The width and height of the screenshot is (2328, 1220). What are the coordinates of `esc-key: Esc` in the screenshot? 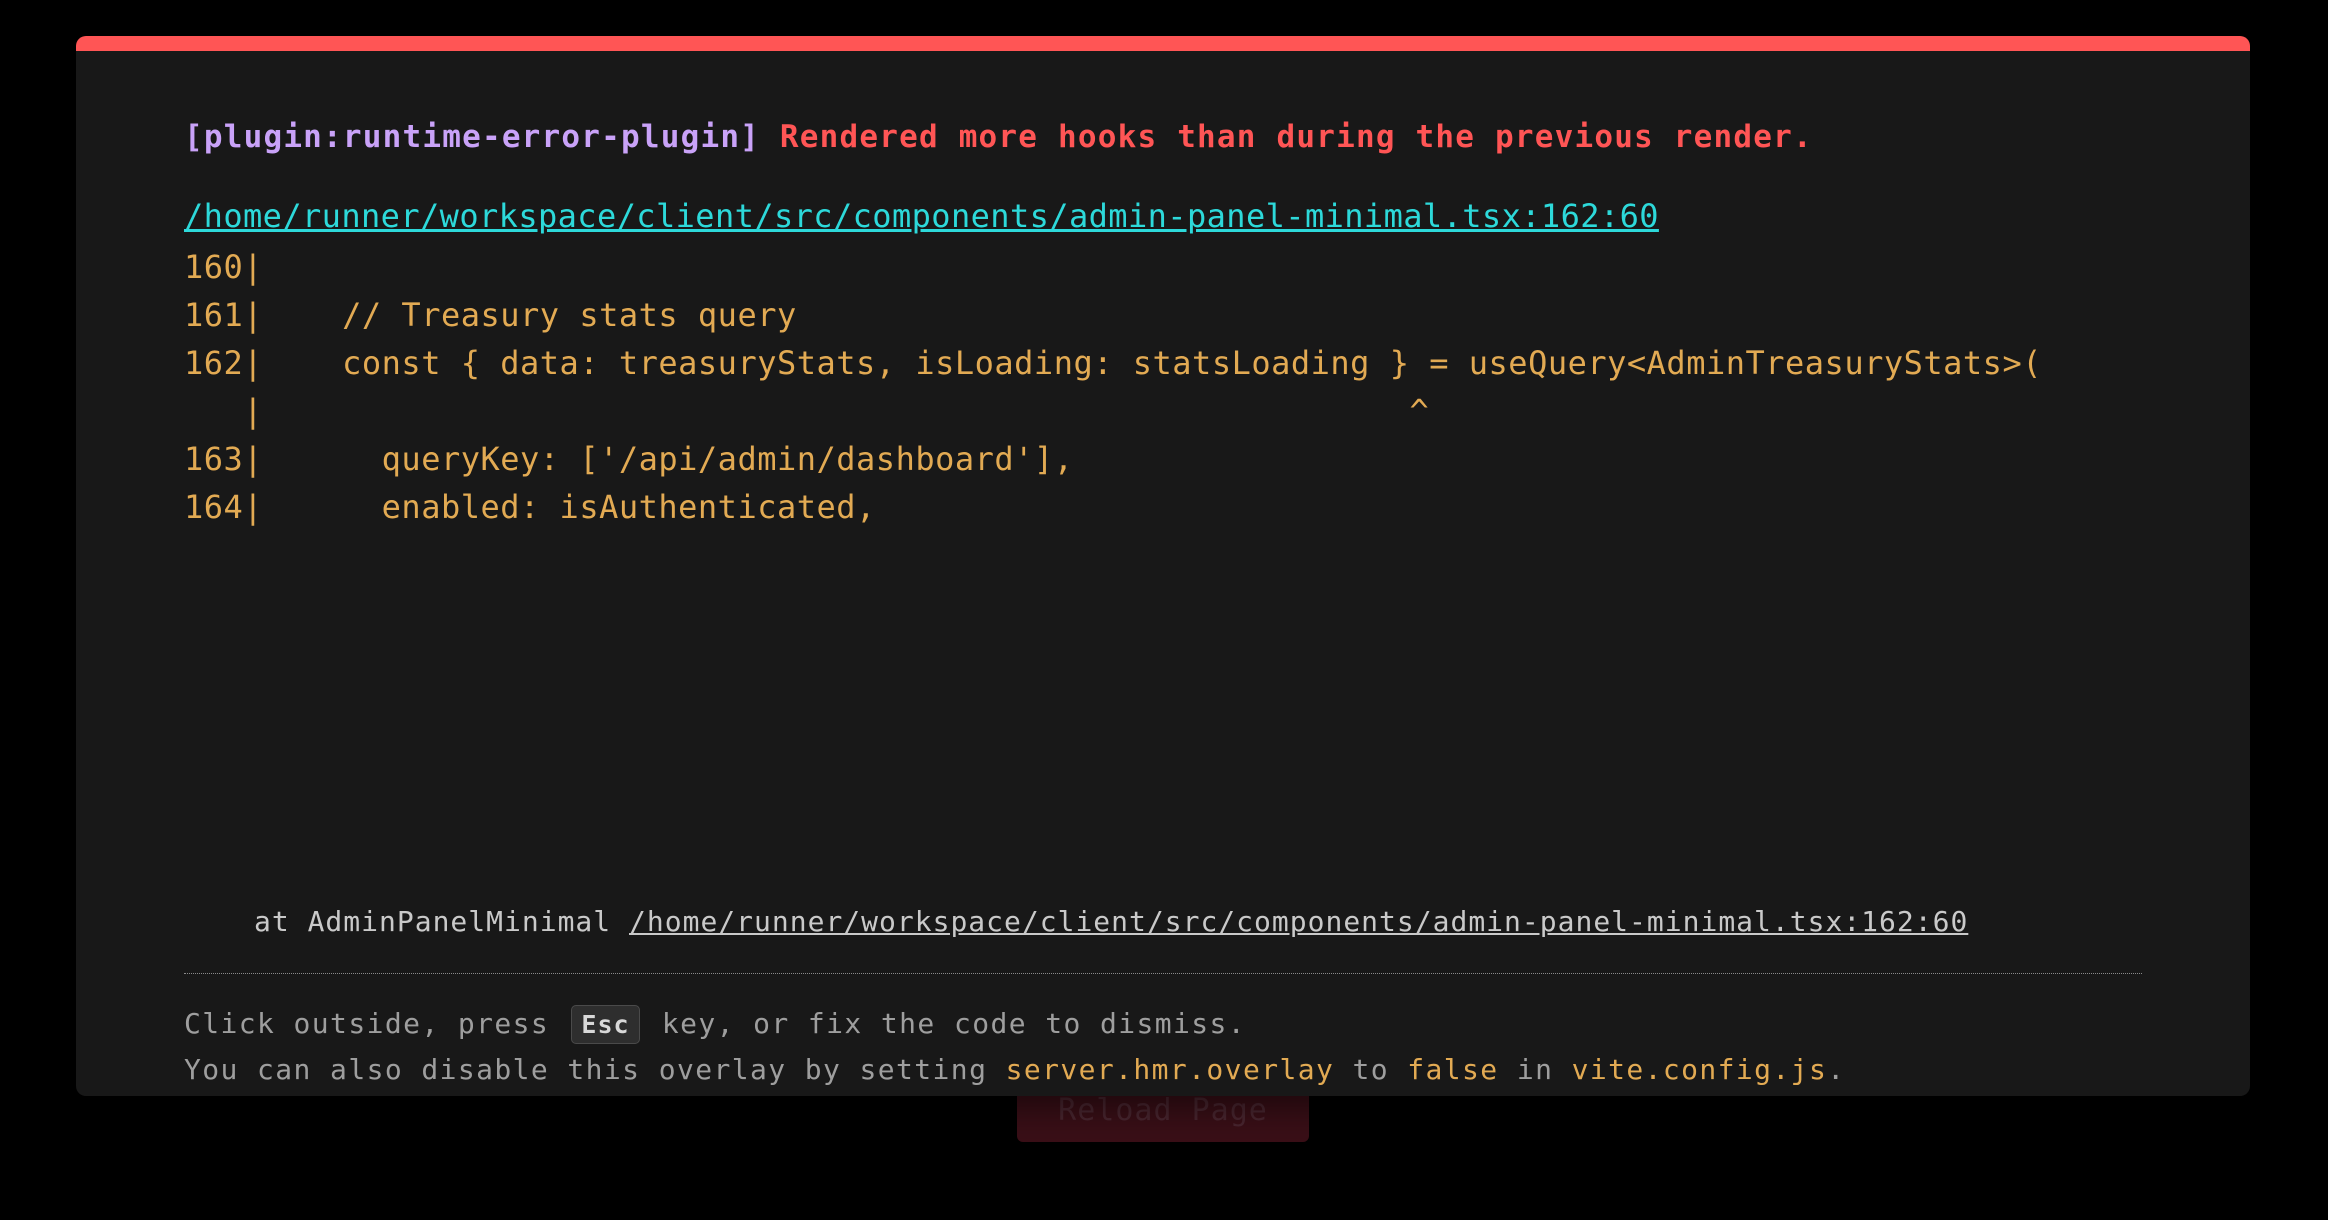 It's located at (605, 1024).